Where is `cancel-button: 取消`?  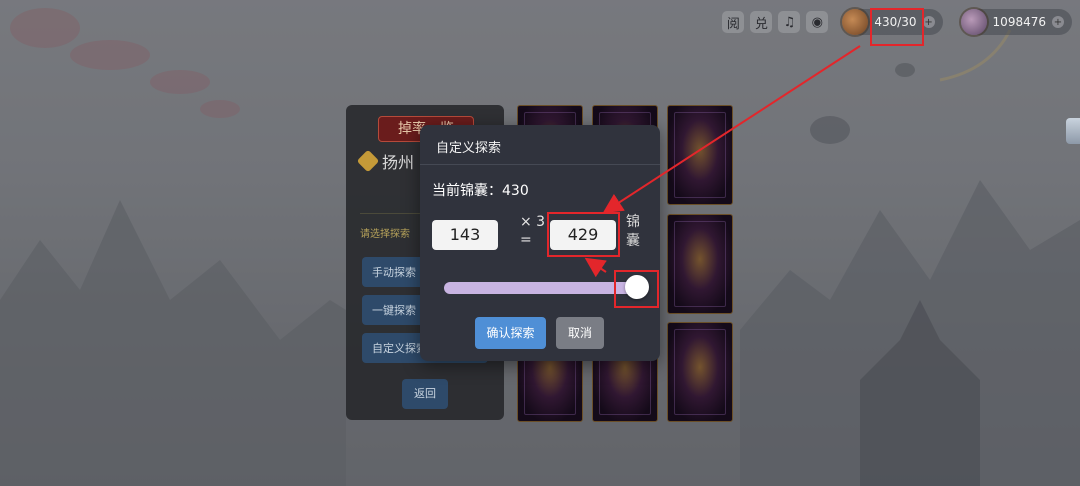
cancel-button: 取消 is located at coordinates (580, 333).